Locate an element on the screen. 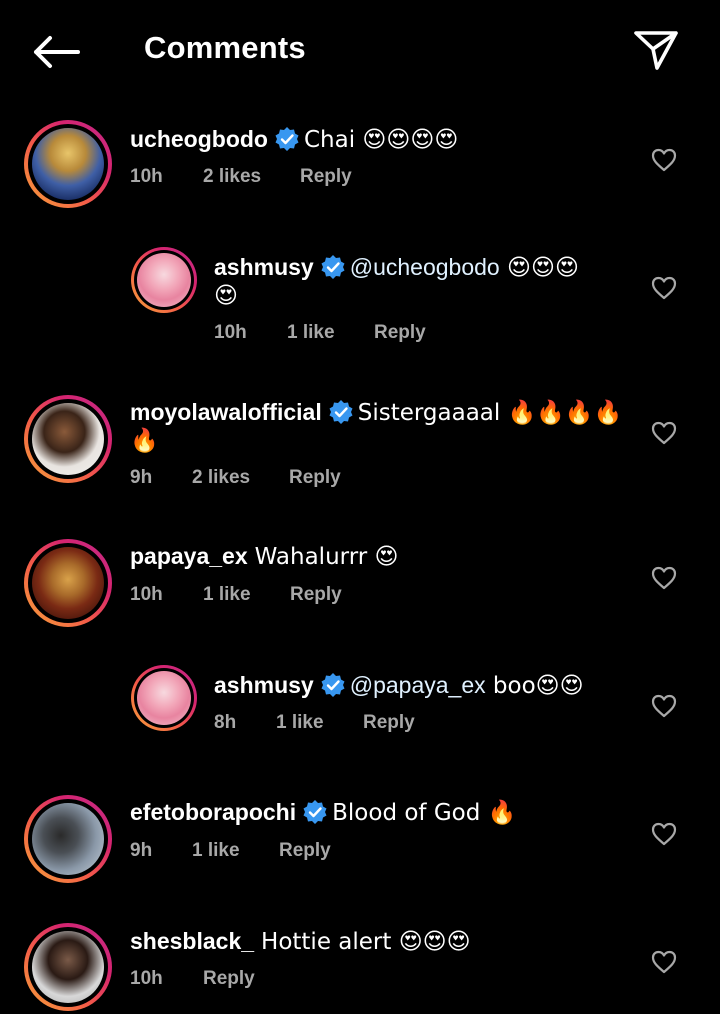 This screenshot has width=720, height=1014. comment-text: boo😍😍 is located at coordinates (534, 686).